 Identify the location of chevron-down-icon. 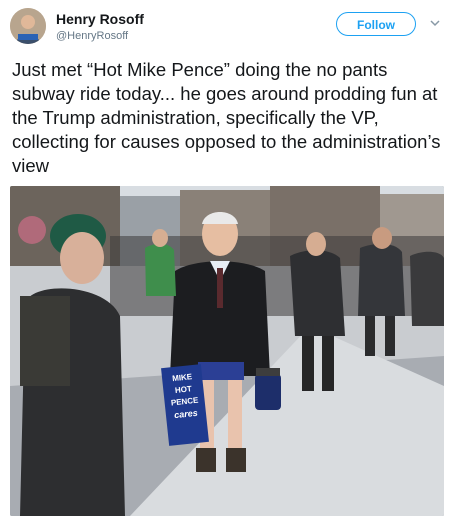
(435, 23).